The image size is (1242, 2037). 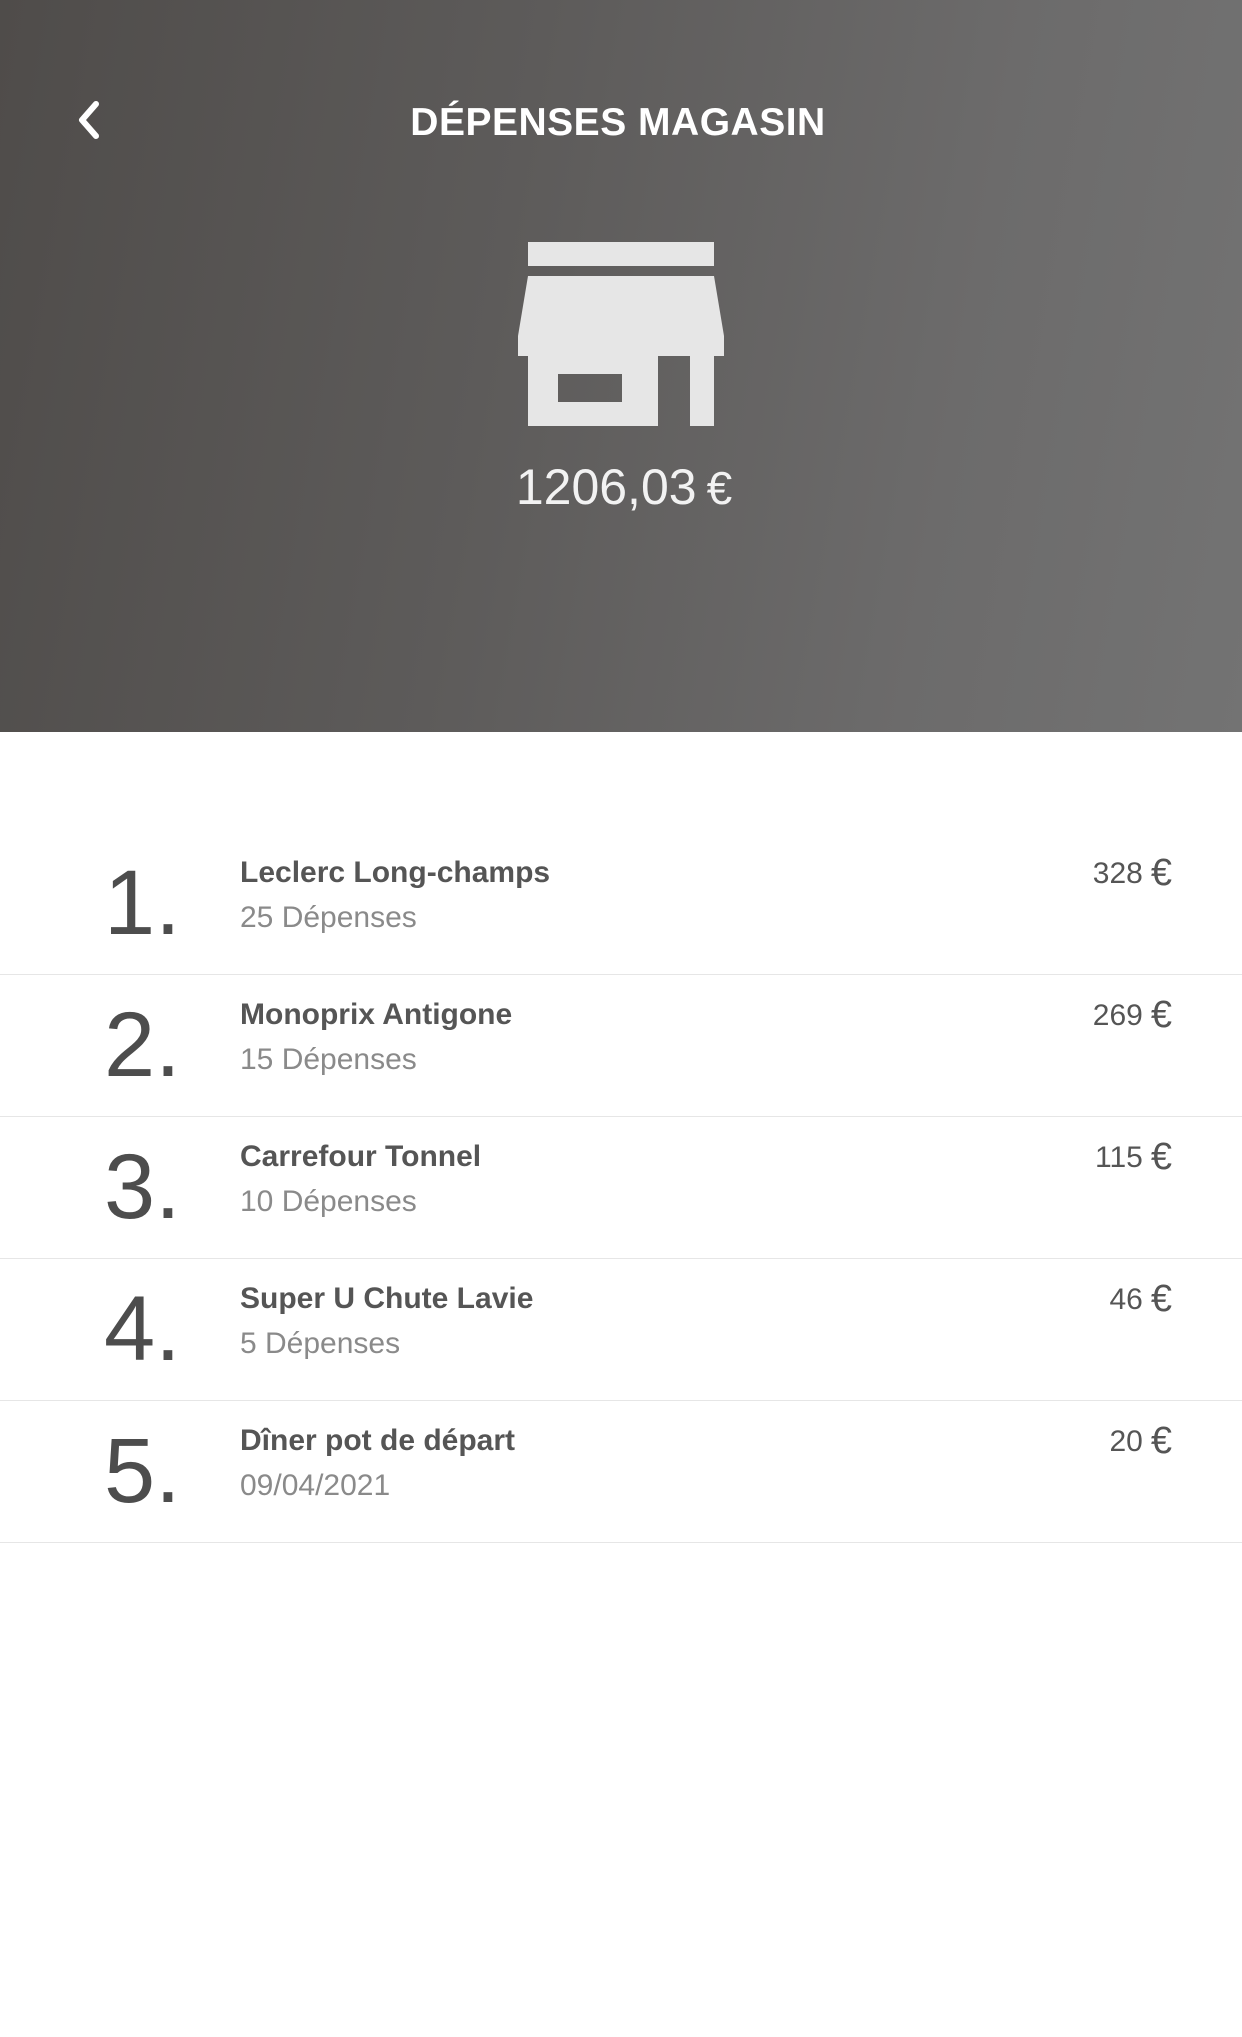 I want to click on list-item: 1. Leclerc Long-champs 25 Dépenses 328 €, so click(x=621, y=904).